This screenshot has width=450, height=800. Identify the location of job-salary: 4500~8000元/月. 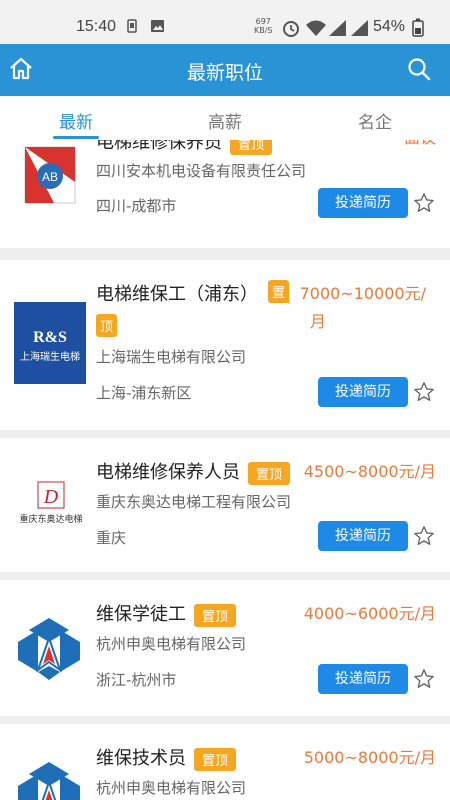
(369, 471).